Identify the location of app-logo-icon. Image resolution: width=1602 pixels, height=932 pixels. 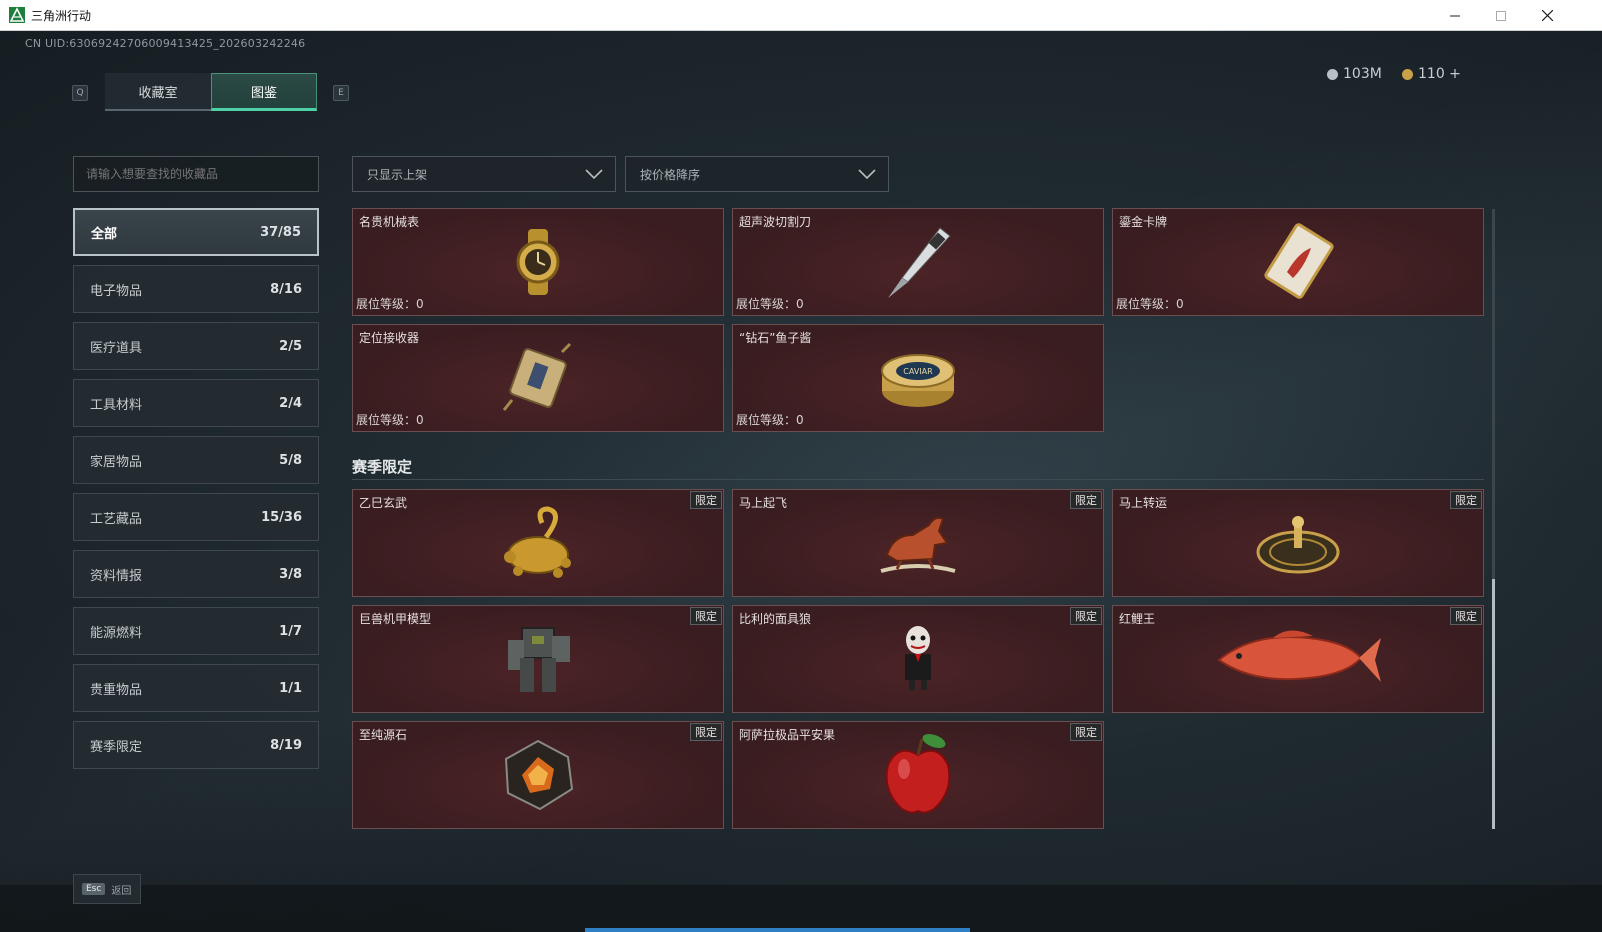
(17, 15).